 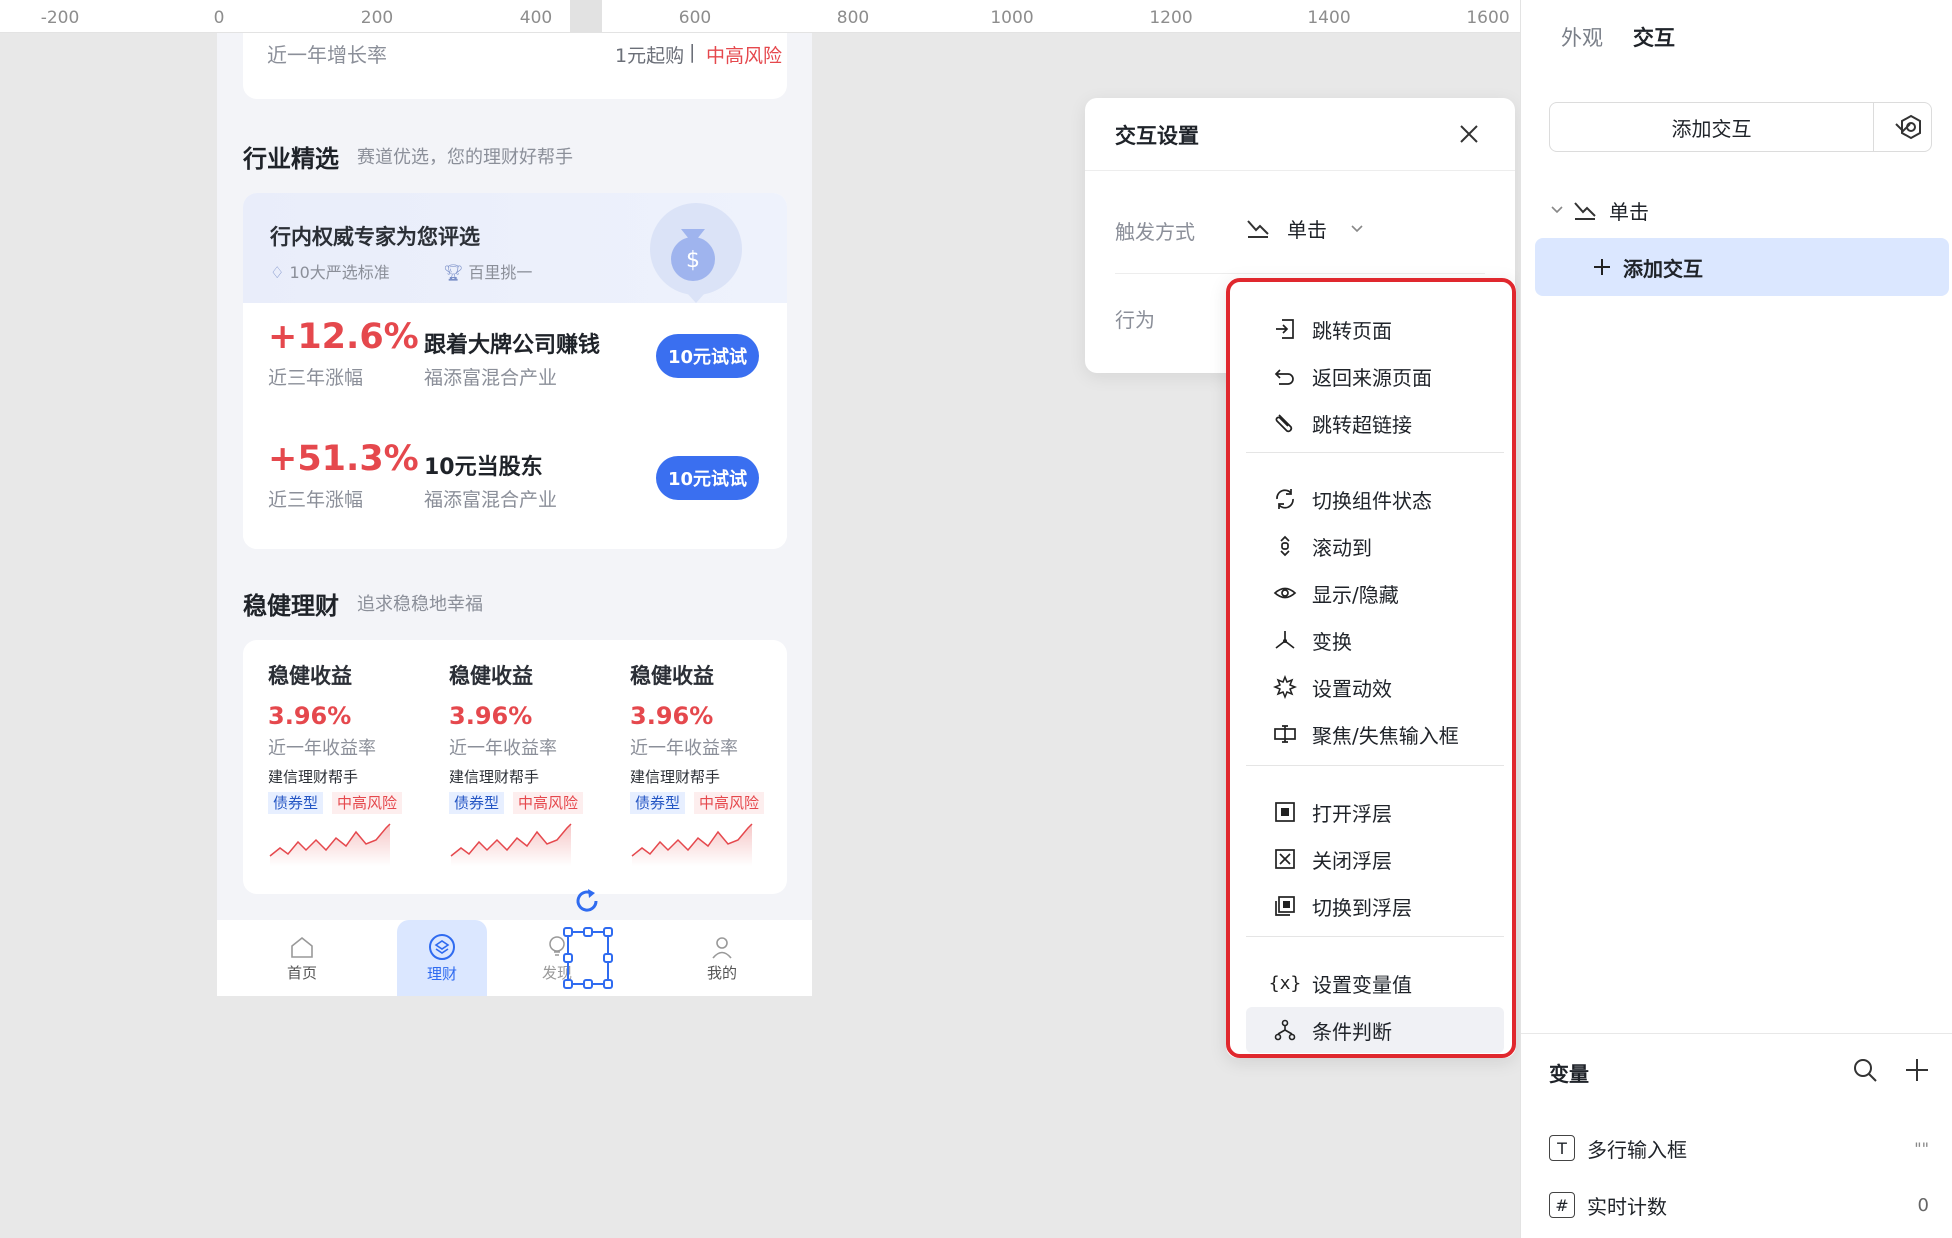 I want to click on red-highlight-box, so click(x=1371, y=668).